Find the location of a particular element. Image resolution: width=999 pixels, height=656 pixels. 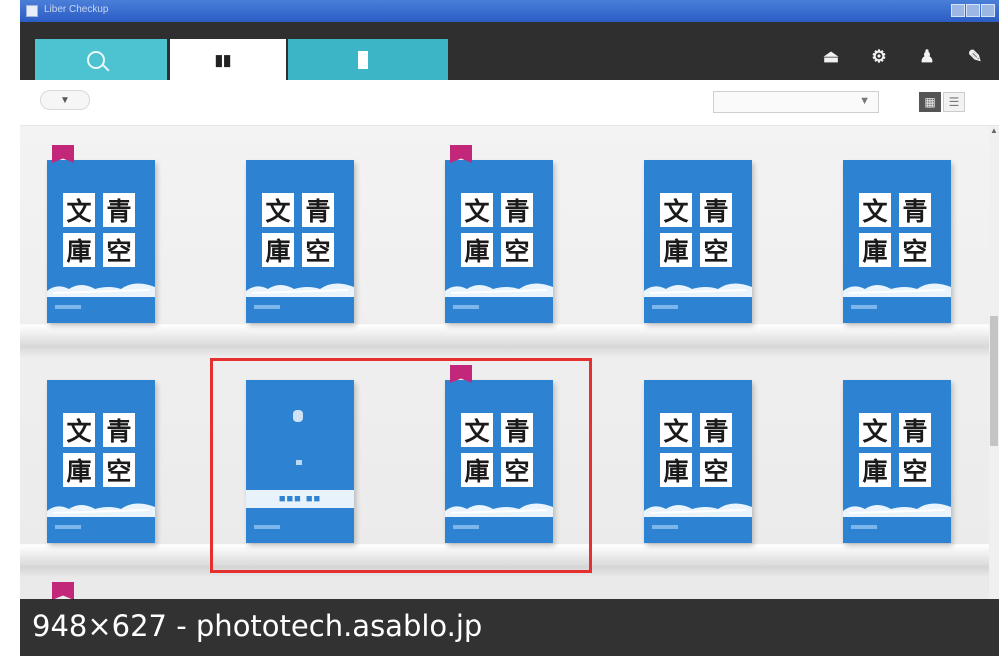

app-icon is located at coordinates (32, 11).